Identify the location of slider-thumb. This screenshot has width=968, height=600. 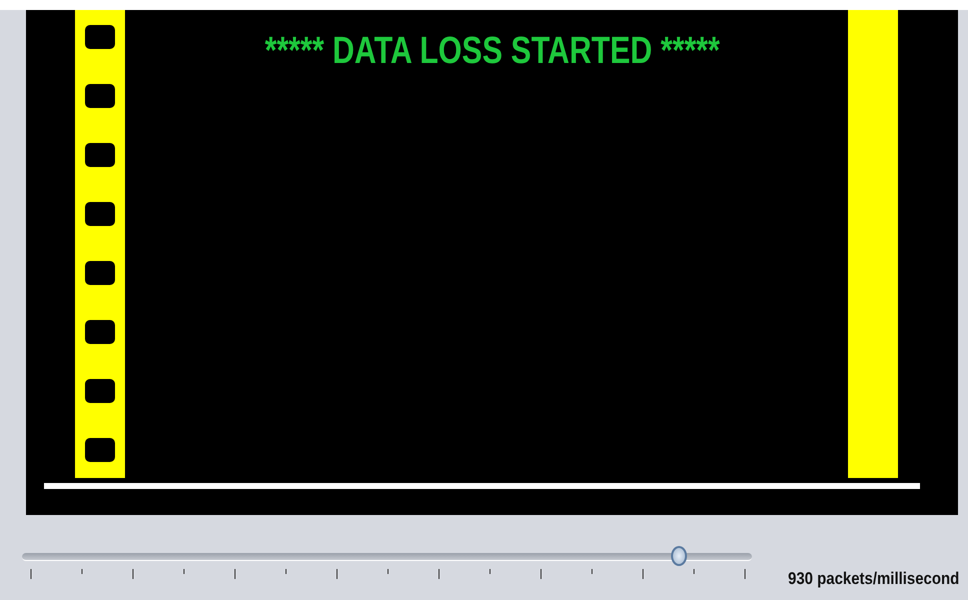
(679, 556).